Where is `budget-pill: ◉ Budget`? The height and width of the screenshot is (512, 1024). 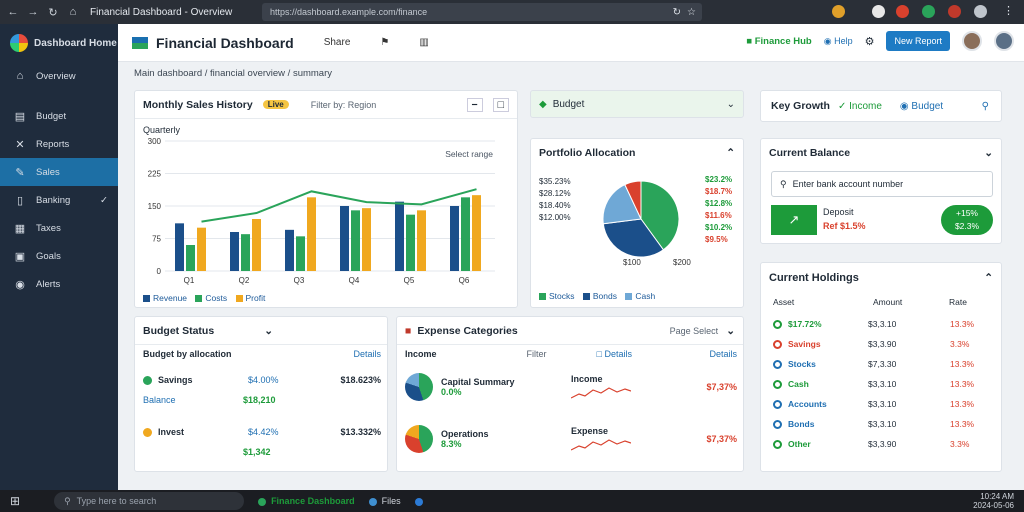 budget-pill: ◉ Budget is located at coordinates (921, 106).